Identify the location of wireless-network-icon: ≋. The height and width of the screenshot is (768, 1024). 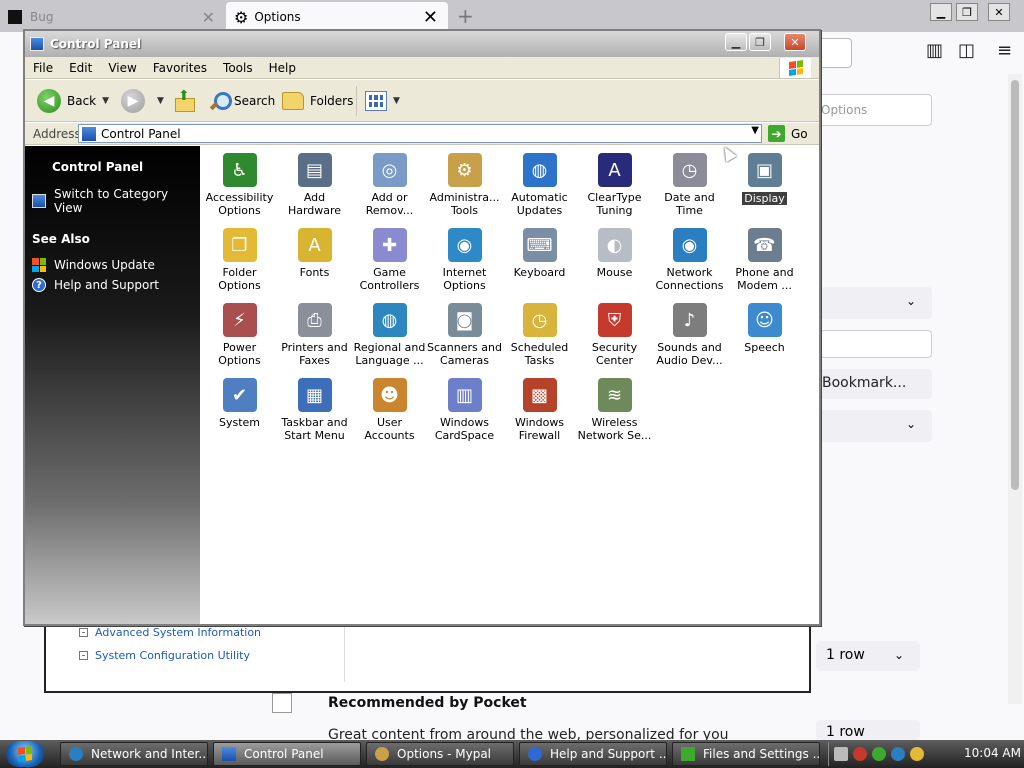
(614, 395).